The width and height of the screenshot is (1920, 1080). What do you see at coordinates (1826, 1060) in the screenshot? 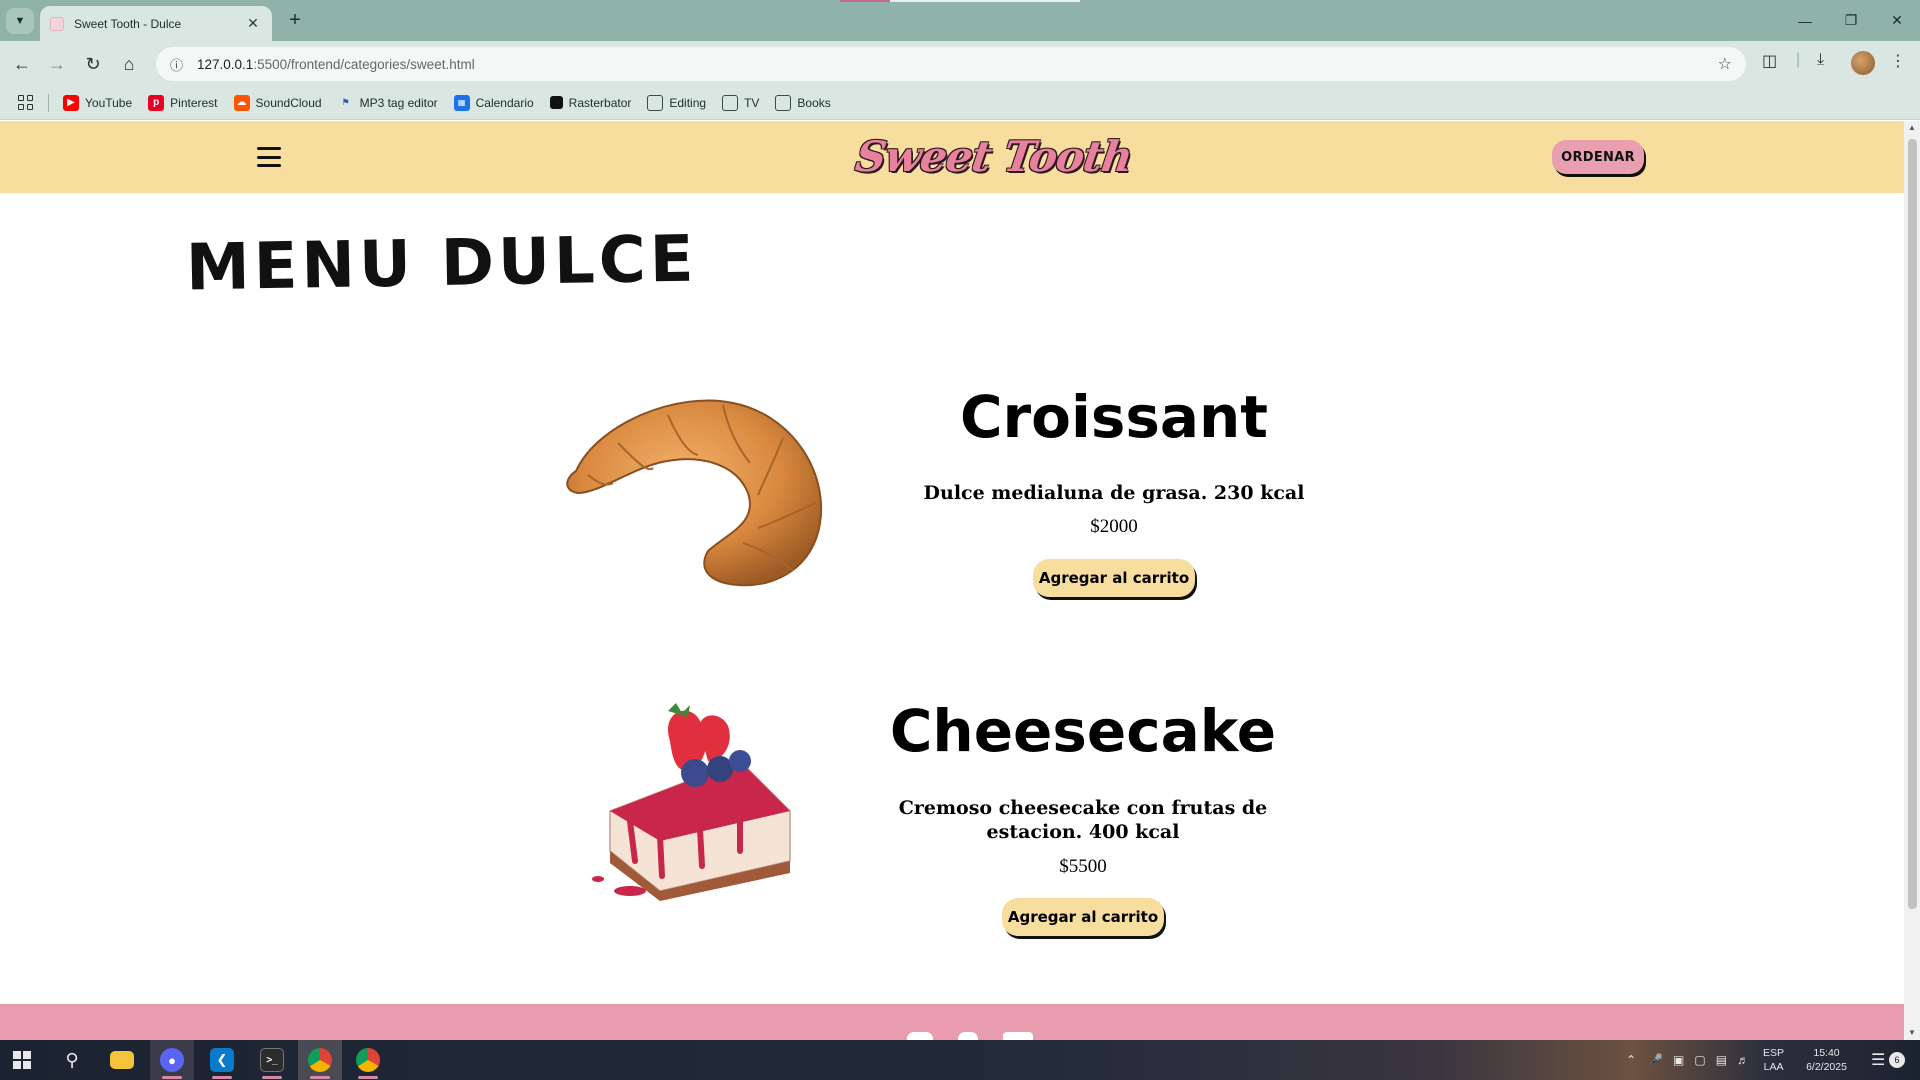
I see `clock: 15:40 6/2/2025` at bounding box center [1826, 1060].